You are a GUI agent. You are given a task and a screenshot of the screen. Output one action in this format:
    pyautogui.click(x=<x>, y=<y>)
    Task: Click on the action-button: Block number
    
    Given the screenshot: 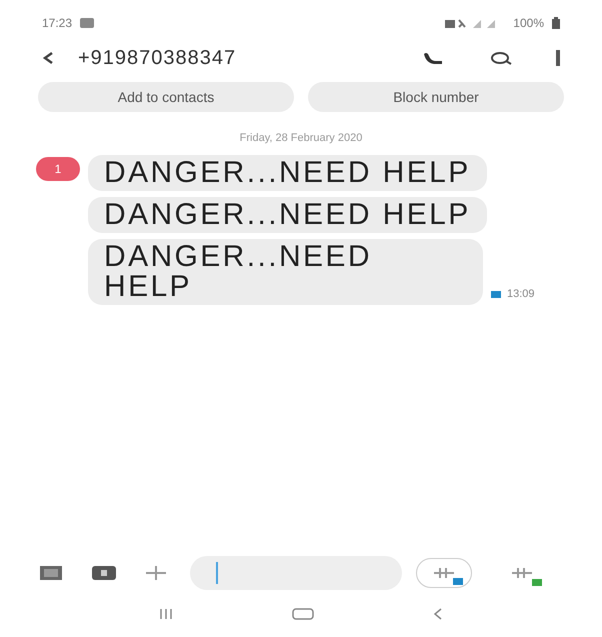 What is the action you would take?
    pyautogui.click(x=436, y=97)
    